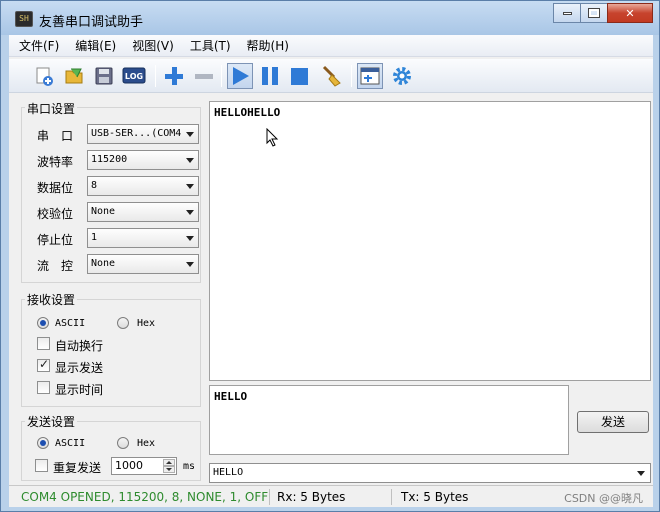  I want to click on auto-wrap-label: 自动换行, so click(79, 346).